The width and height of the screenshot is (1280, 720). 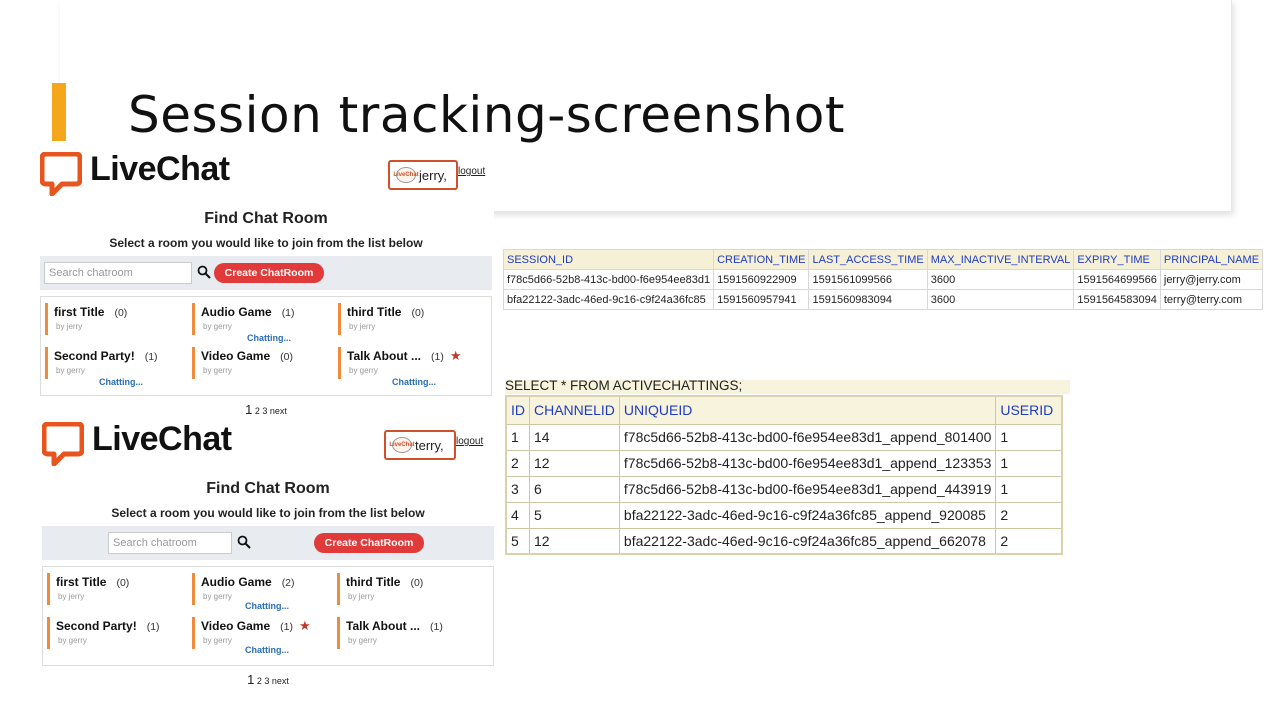 I want to click on room-item: Talk About ... (1) by gerry, so click(x=407, y=633).